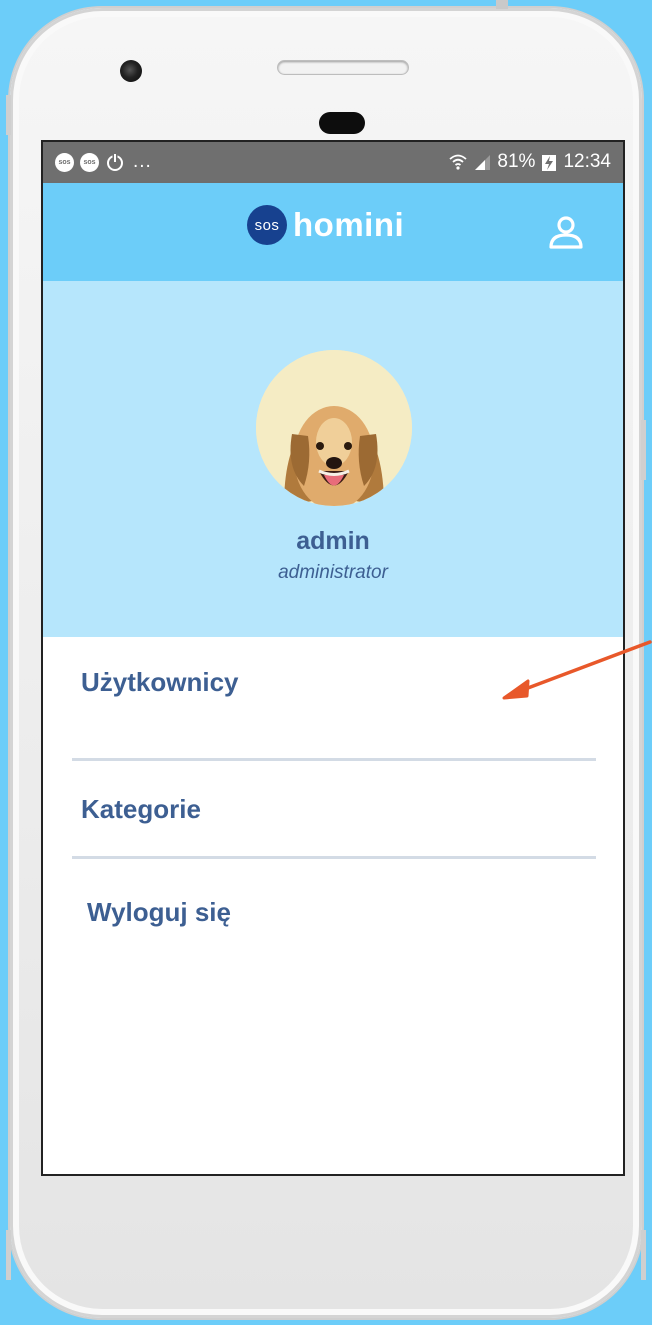 This screenshot has width=652, height=1325. I want to click on dog-photo, so click(334, 428).